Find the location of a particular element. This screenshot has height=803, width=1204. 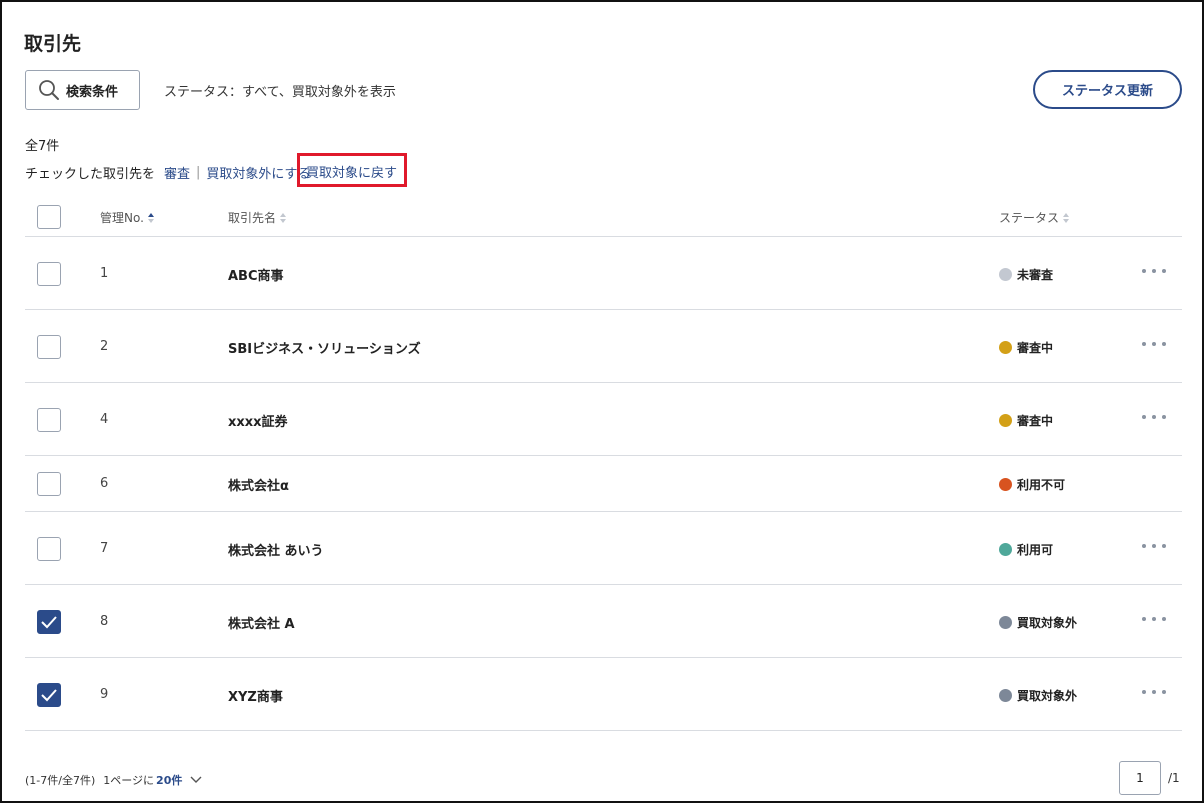

search-conditions-button: 検索条件 is located at coordinates (82, 90).